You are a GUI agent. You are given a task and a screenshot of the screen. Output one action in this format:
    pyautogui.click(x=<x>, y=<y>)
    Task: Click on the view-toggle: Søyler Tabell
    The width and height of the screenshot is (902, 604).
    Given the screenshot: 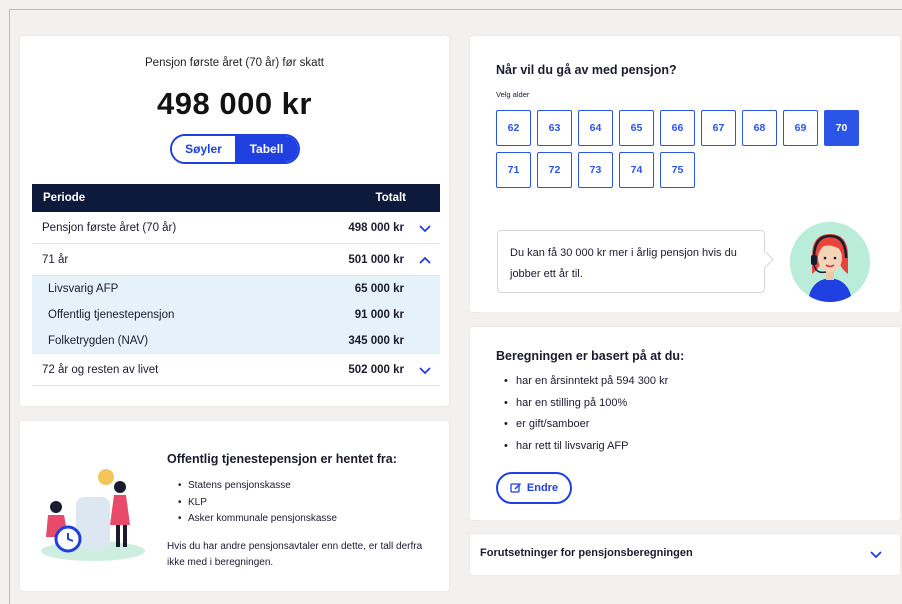 What is the action you would take?
    pyautogui.click(x=235, y=149)
    